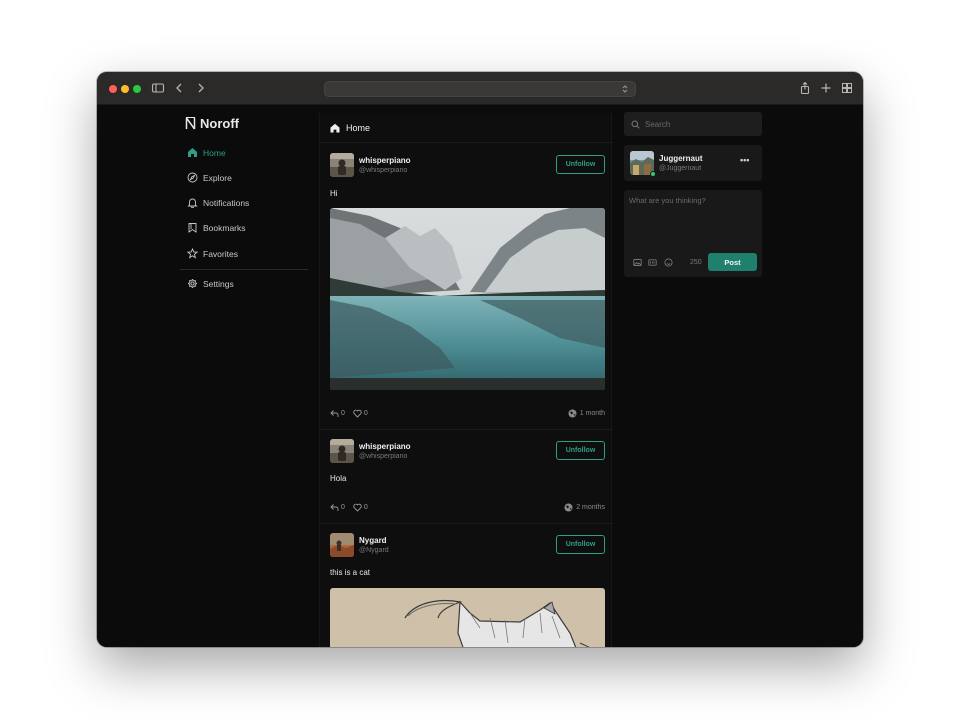 This screenshot has width=960, height=720. I want to click on sidebar-item-label: Favorites, so click(220, 253).